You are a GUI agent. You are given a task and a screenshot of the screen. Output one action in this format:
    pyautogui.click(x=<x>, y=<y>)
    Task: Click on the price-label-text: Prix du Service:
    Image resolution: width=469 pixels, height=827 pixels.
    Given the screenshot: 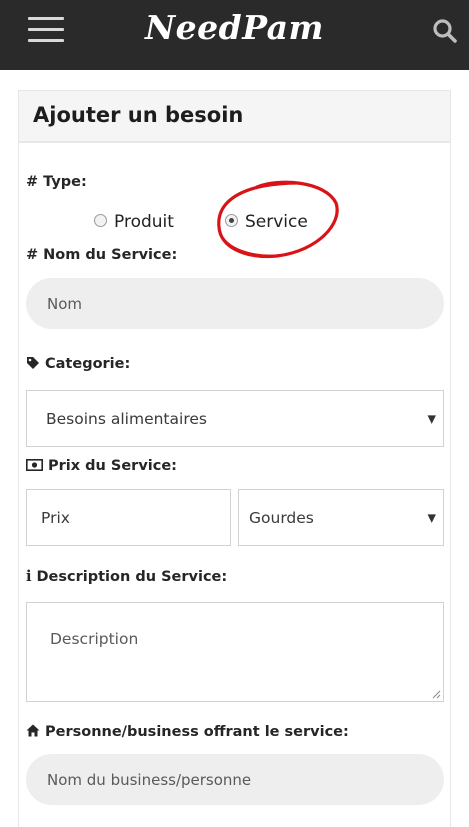 What is the action you would take?
    pyautogui.click(x=112, y=466)
    